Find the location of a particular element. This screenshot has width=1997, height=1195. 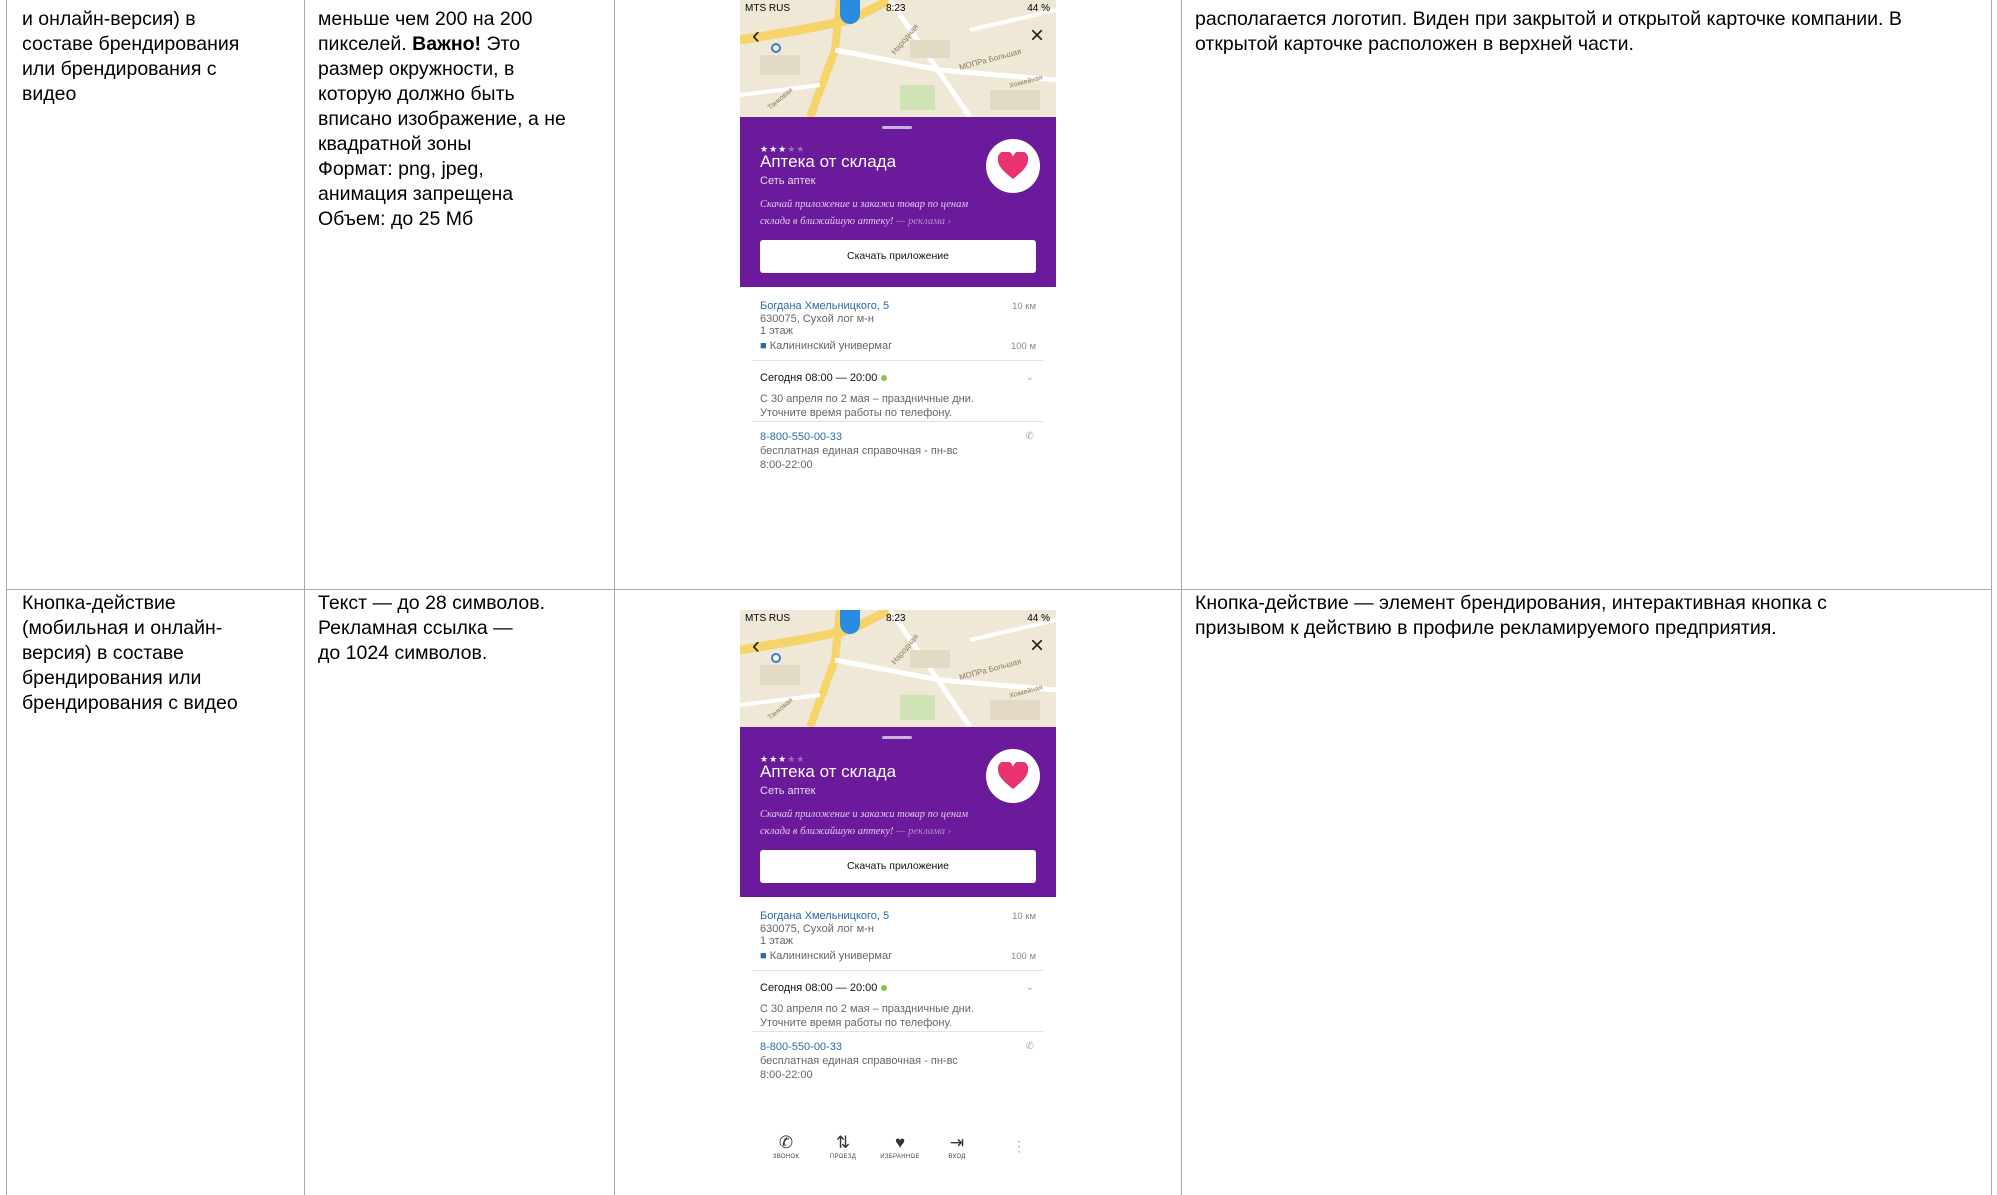

tab-favorites: ♥ИЗБРАННОЕ is located at coordinates (900, 524).